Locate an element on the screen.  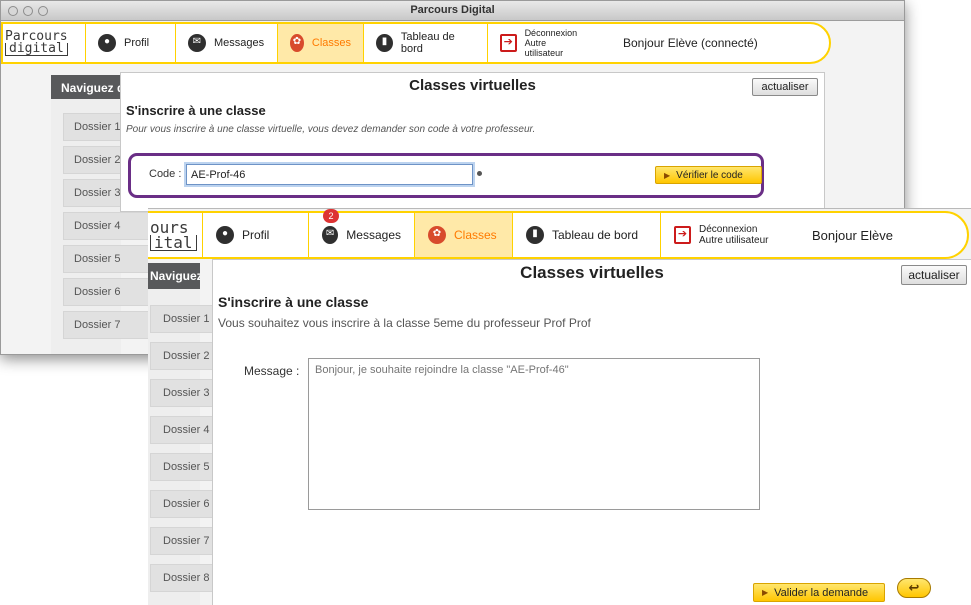
window-title: Parcours Digital is located at coordinates (452, 10).